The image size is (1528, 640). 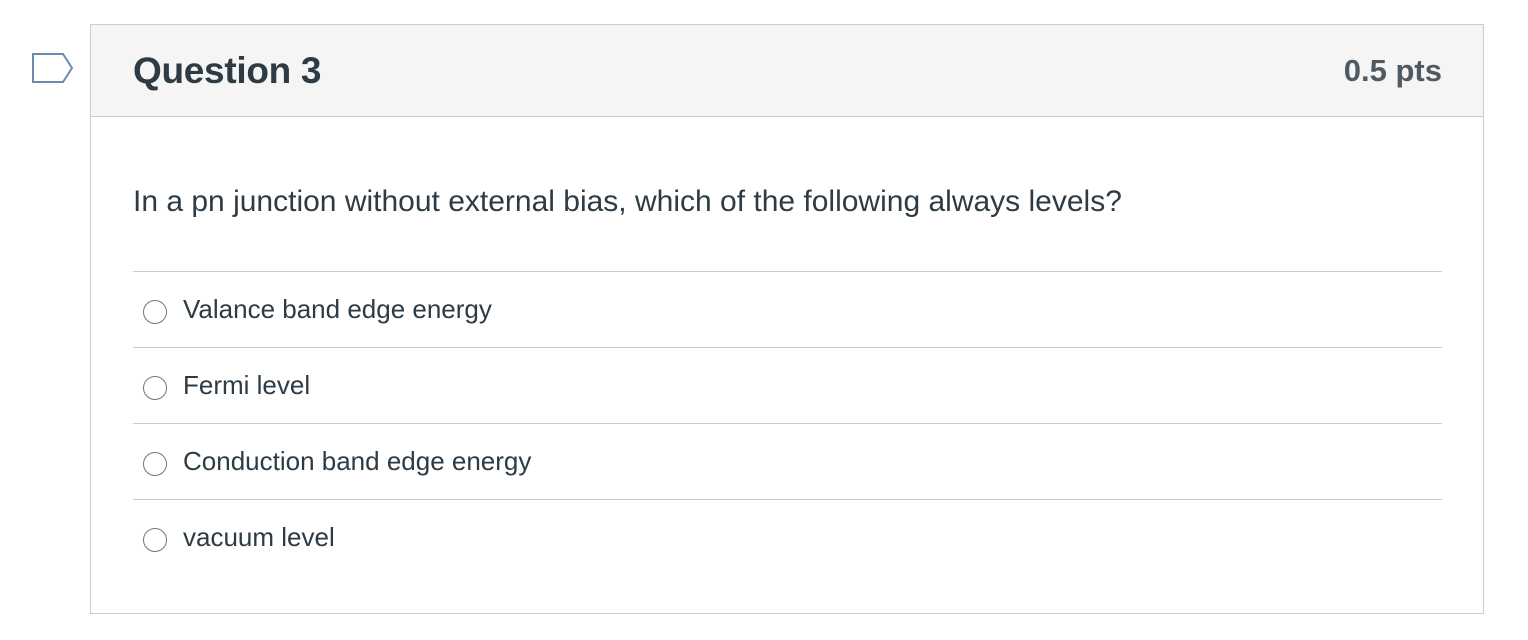 I want to click on flag-question-button, so click(x=53, y=68).